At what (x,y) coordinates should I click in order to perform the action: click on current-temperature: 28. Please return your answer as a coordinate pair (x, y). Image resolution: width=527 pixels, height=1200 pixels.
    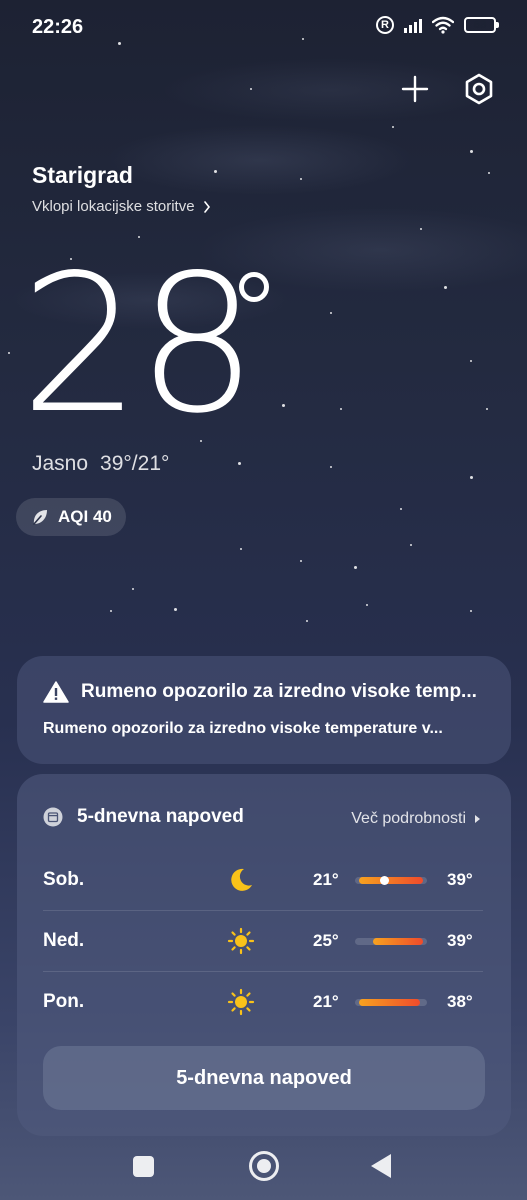
    Looking at the image, I should click on (139, 345).